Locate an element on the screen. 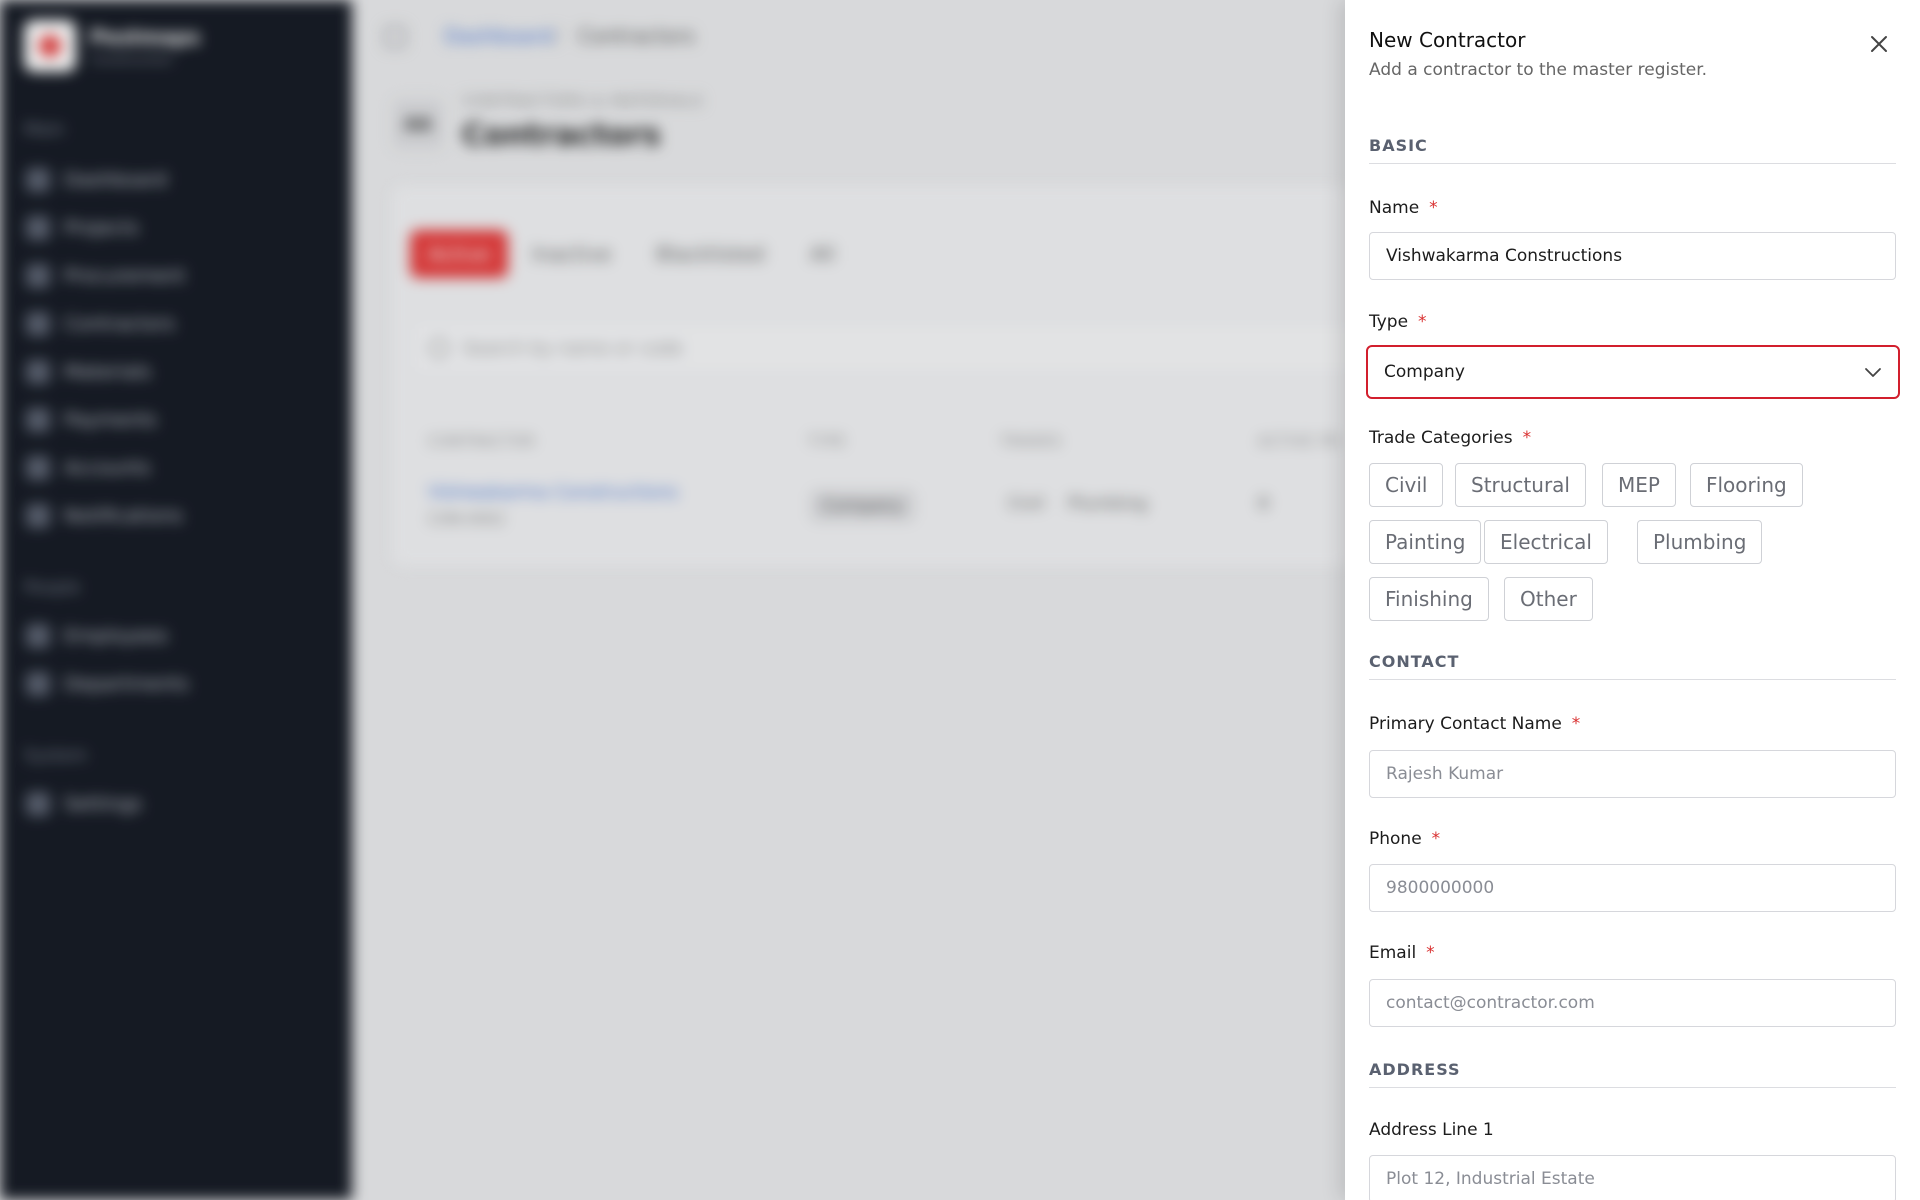 The width and height of the screenshot is (1920, 1200). trade-option-painting: Painting is located at coordinates (1425, 542).